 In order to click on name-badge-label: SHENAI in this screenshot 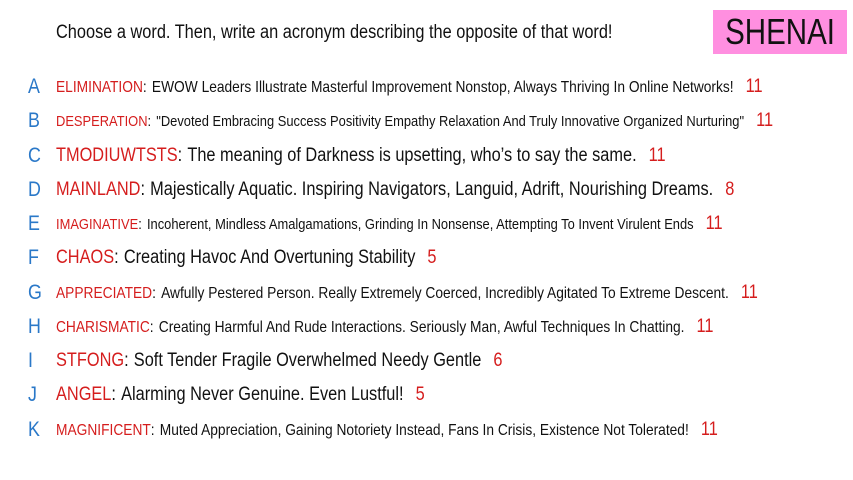, I will do `click(780, 31)`.